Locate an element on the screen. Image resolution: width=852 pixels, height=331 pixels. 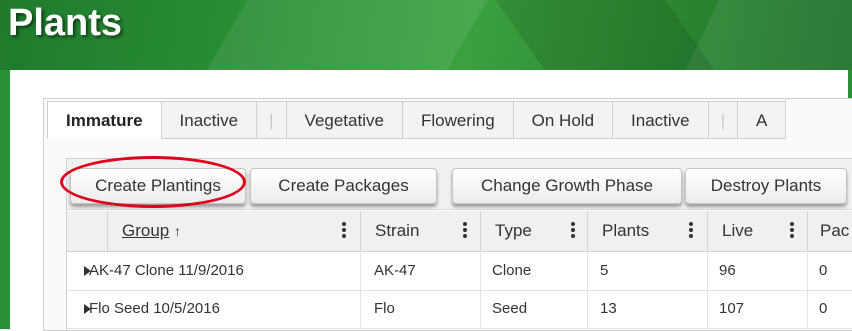
sort-ascending-icon: ↑ is located at coordinates (177, 231).